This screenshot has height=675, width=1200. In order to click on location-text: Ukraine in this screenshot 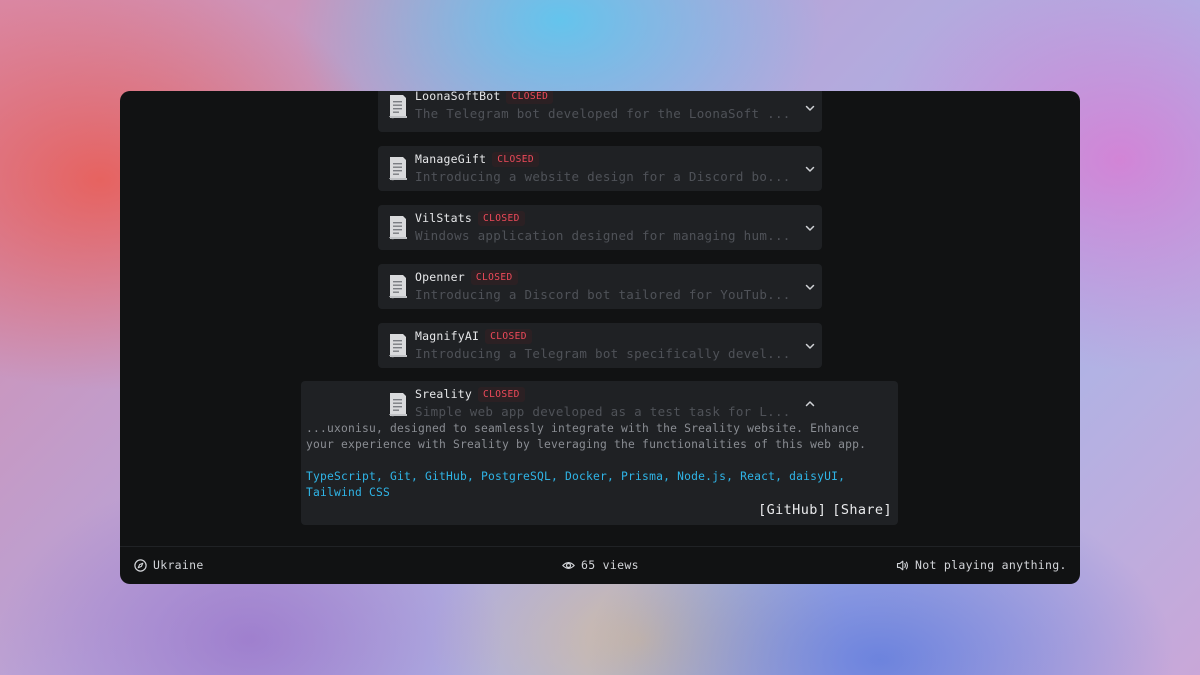, I will do `click(178, 565)`.